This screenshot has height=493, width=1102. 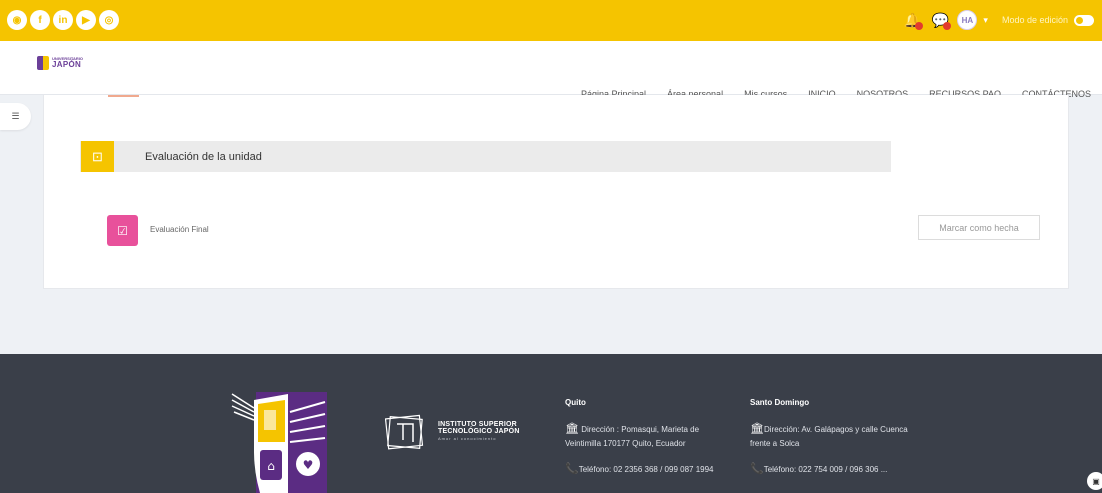 I want to click on university-crest-logo: ⌂ ♥, so click(x=278, y=442).